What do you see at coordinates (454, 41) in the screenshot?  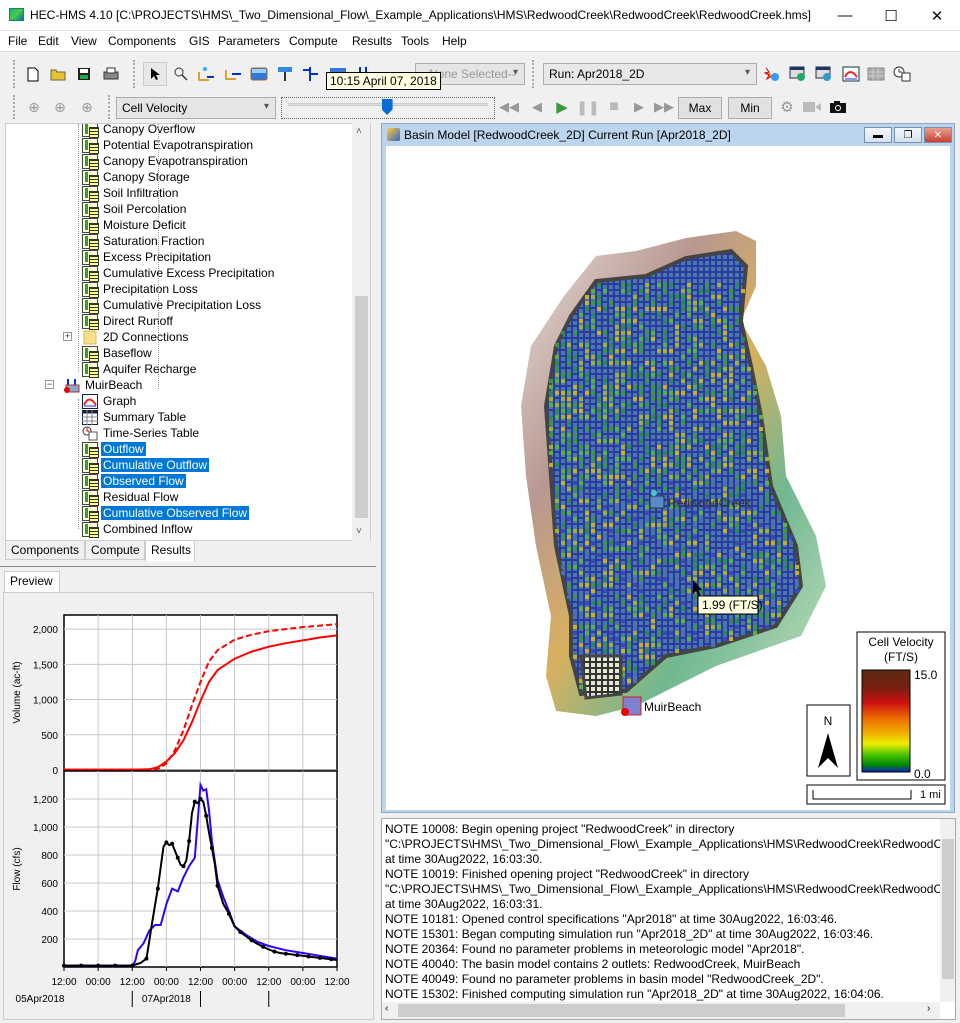 I see `menu-help: Help` at bounding box center [454, 41].